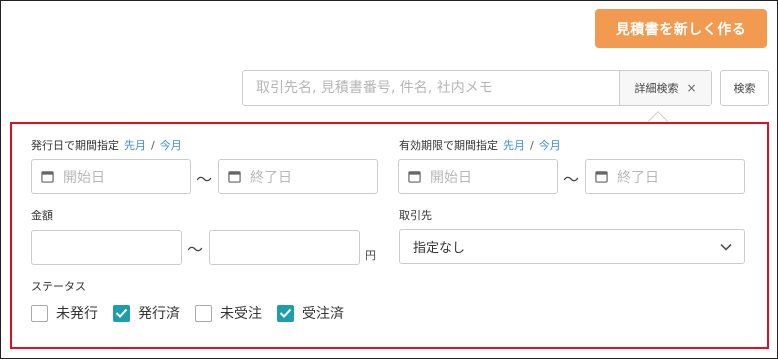  What do you see at coordinates (691, 88) in the screenshot?
I see `close-icon: ×` at bounding box center [691, 88].